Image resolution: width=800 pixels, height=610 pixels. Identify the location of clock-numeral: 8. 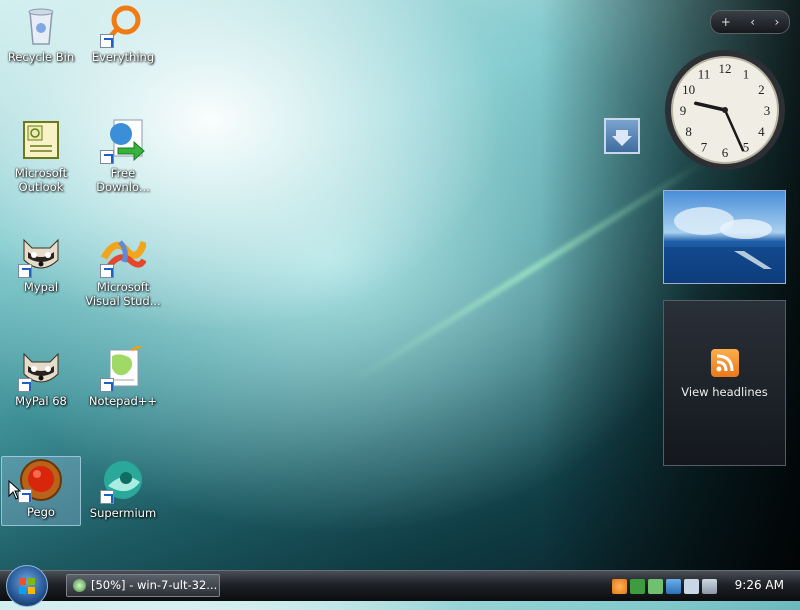
(688, 131).